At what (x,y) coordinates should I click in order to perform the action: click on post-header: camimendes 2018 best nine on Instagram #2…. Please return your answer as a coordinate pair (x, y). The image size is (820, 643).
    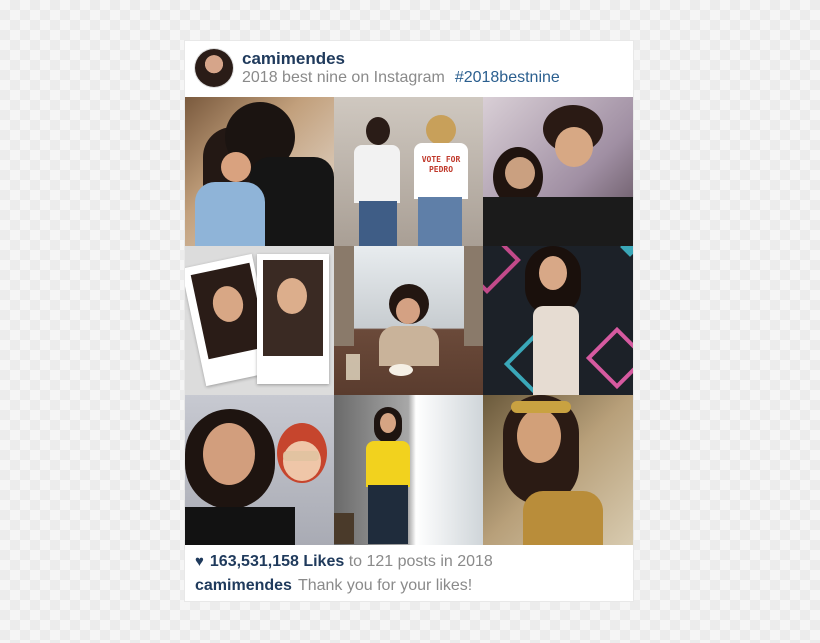
    Looking at the image, I should click on (409, 69).